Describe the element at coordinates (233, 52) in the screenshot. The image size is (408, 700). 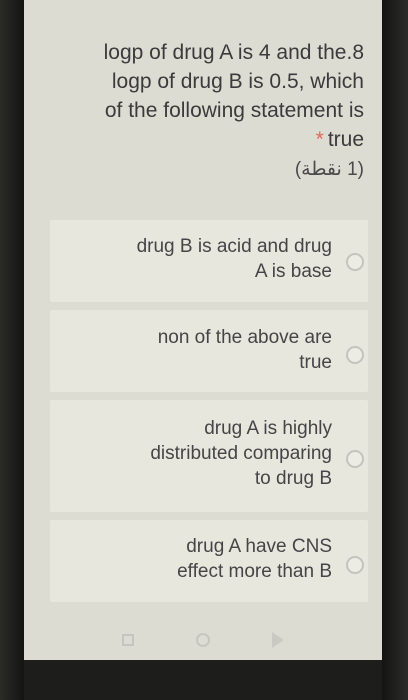
I see `question-line-1: logp of drug A is 4 and the.8` at that location.